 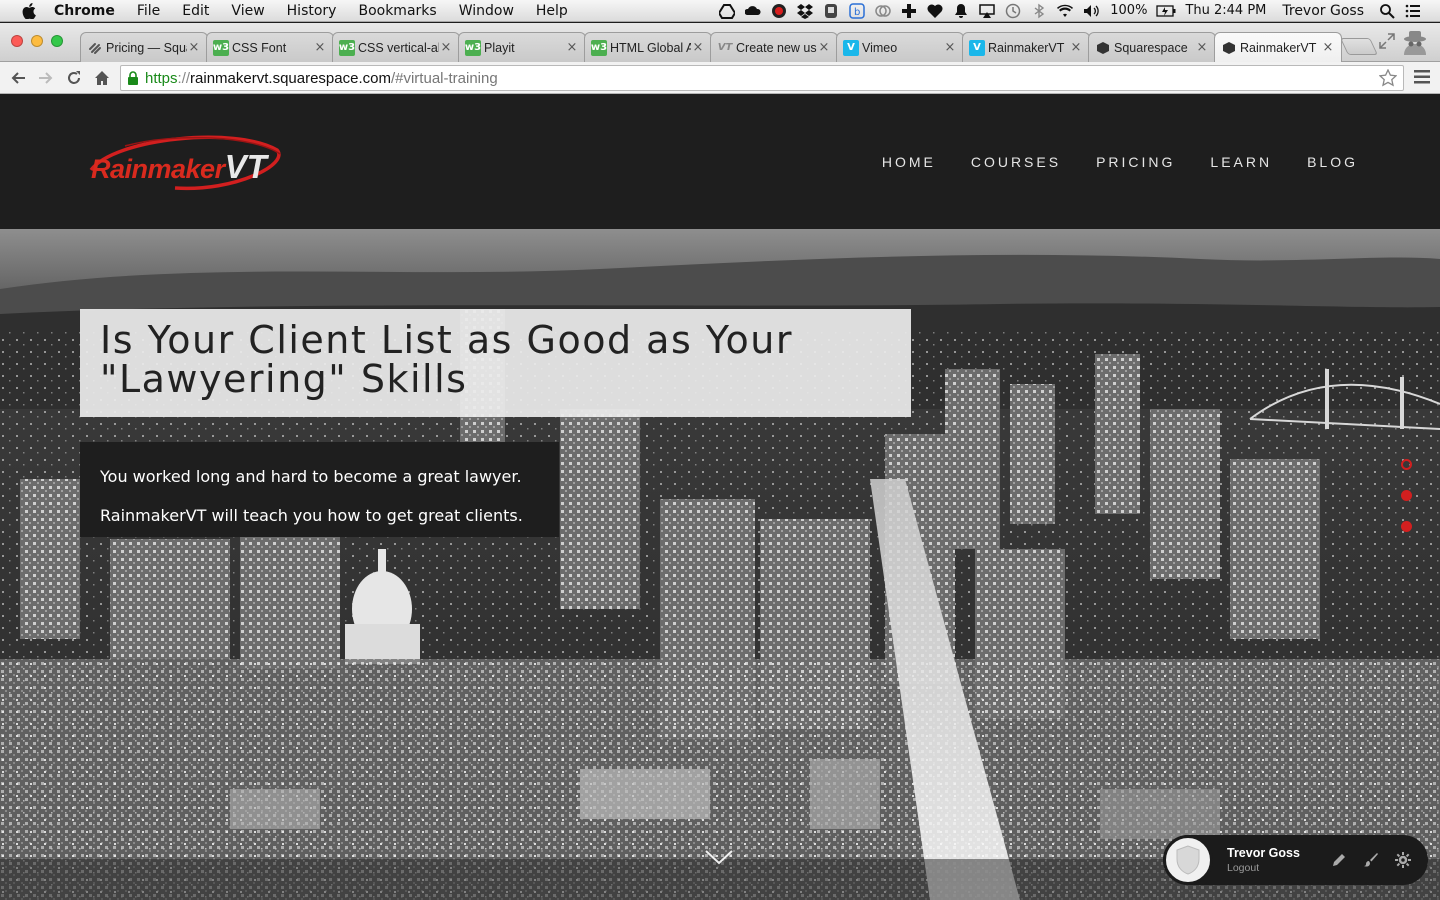 I want to click on record-icon, so click(x=779, y=11).